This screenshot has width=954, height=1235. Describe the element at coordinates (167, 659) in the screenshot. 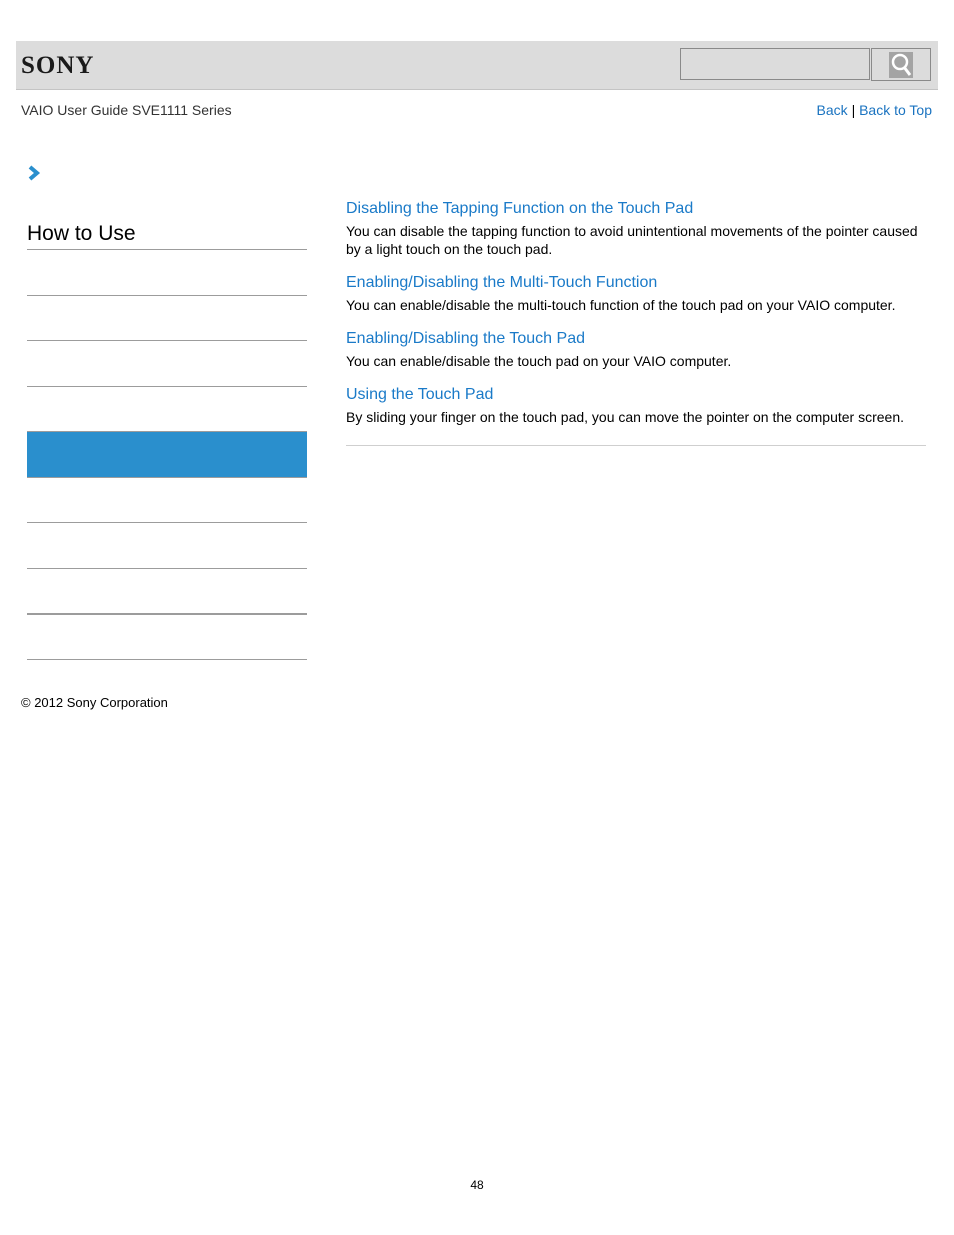

I see `sidebar-divider` at that location.